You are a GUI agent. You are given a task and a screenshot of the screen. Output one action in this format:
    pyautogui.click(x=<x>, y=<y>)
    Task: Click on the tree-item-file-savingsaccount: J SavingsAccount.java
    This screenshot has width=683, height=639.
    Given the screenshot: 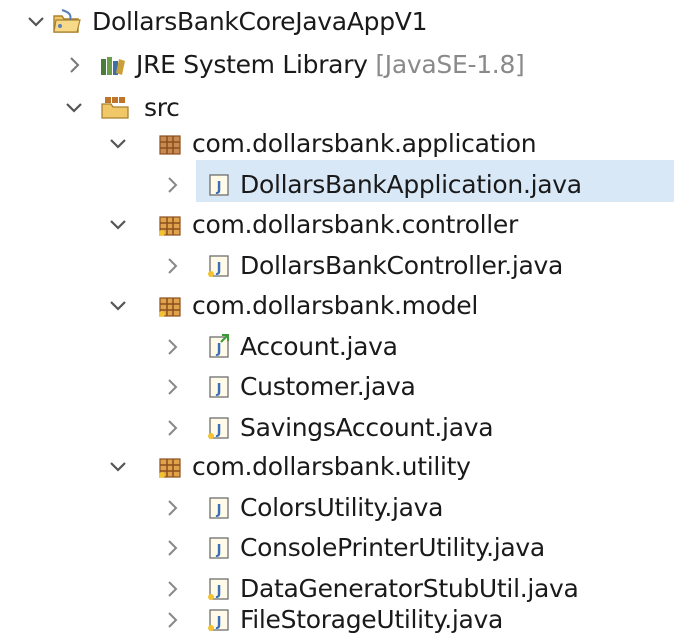 What is the action you would take?
    pyautogui.click(x=341, y=428)
    